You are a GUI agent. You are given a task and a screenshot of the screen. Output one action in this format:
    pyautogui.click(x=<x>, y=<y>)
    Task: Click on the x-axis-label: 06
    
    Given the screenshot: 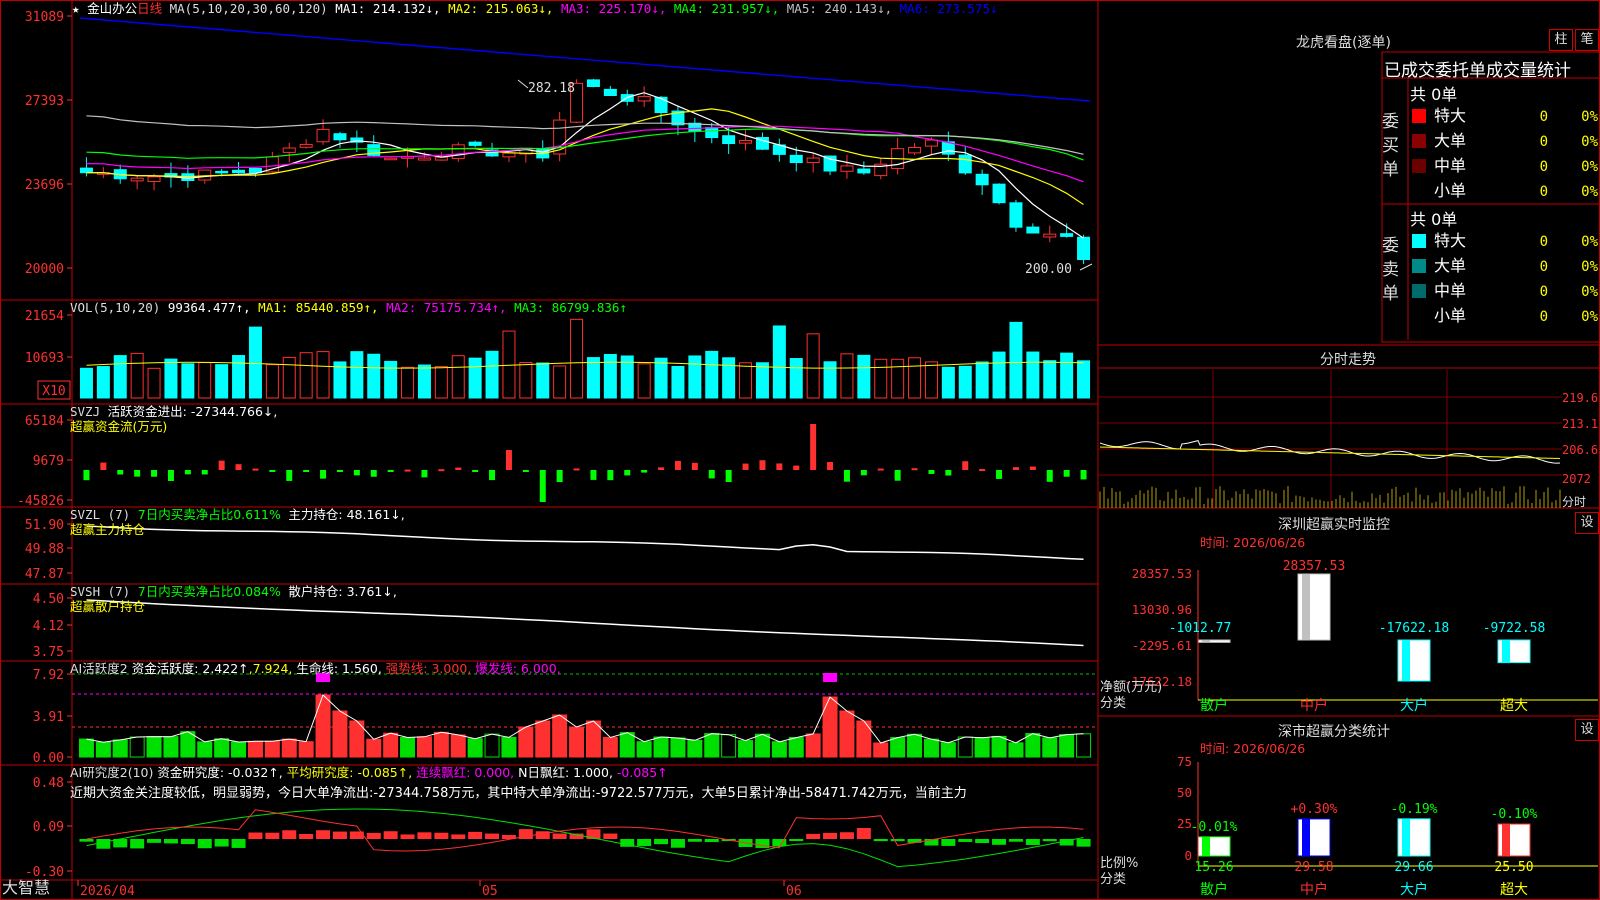 What is the action you would take?
    pyautogui.click(x=794, y=891)
    